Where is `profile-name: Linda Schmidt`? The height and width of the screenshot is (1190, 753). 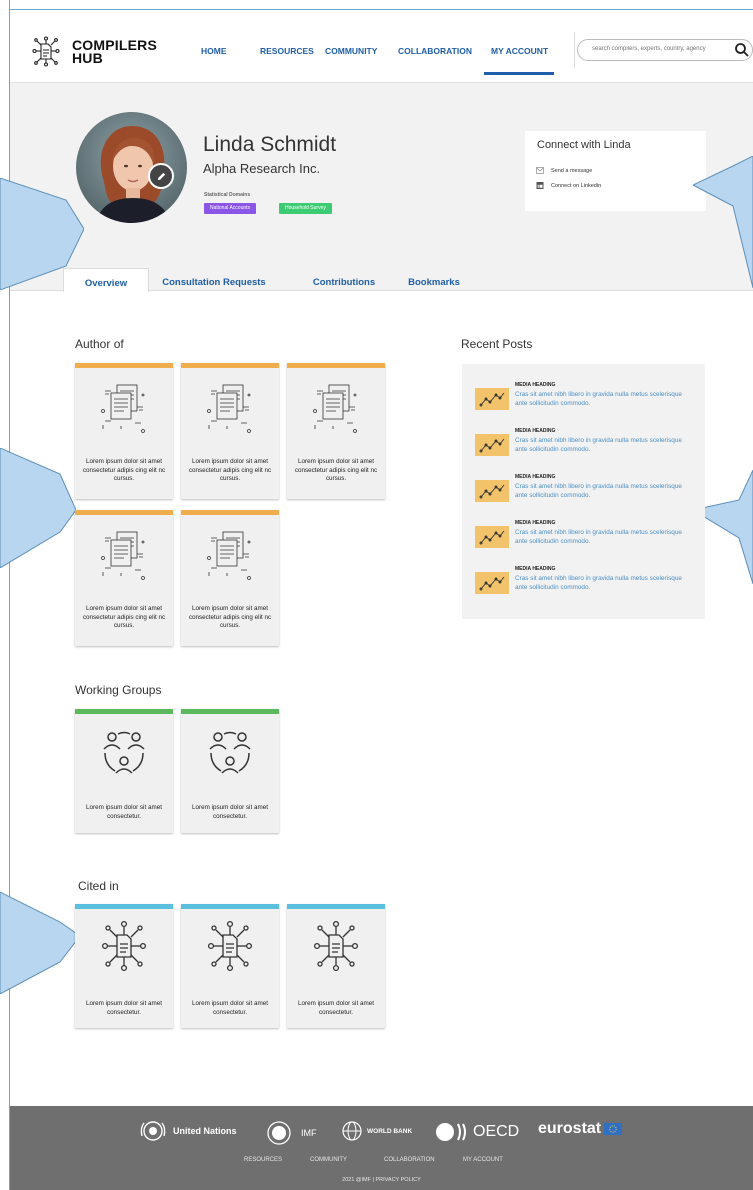
profile-name: Linda Schmidt is located at coordinates (270, 144).